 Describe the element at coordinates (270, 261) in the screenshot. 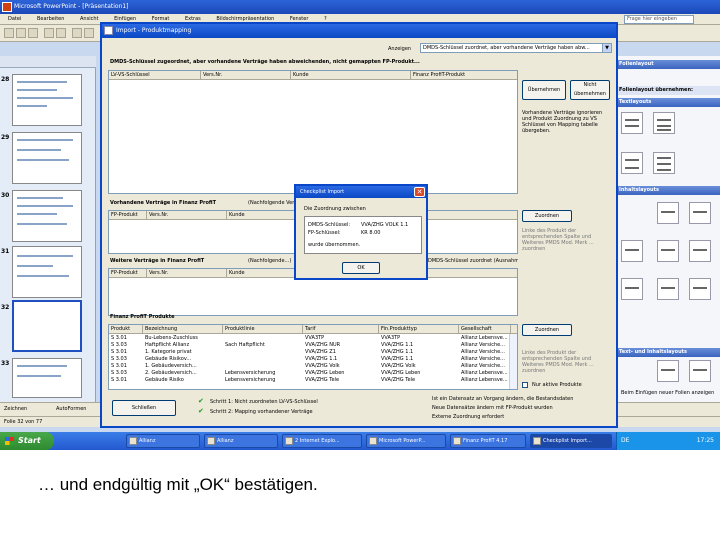

I see `section-other-note: (Nachfolgende...)` at that location.